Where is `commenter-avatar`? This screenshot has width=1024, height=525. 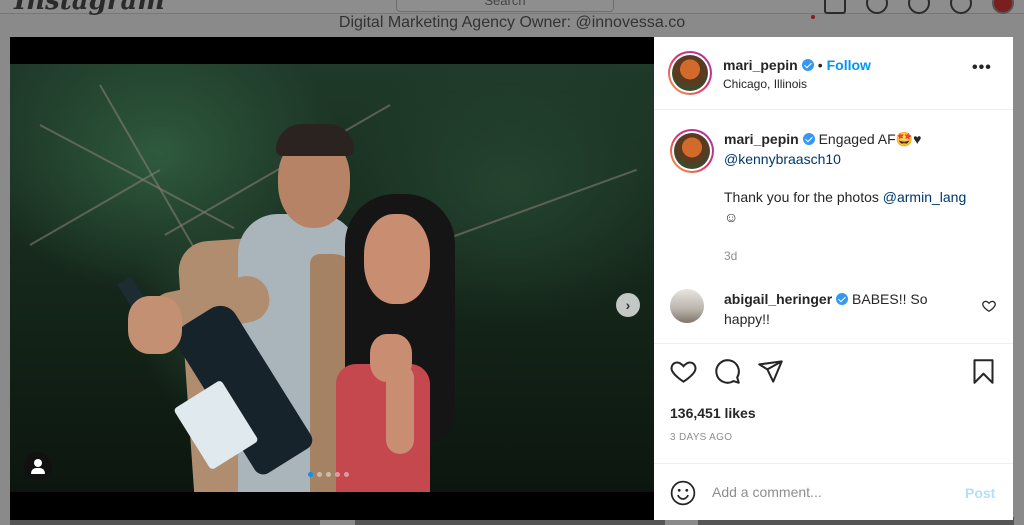
commenter-avatar is located at coordinates (687, 306).